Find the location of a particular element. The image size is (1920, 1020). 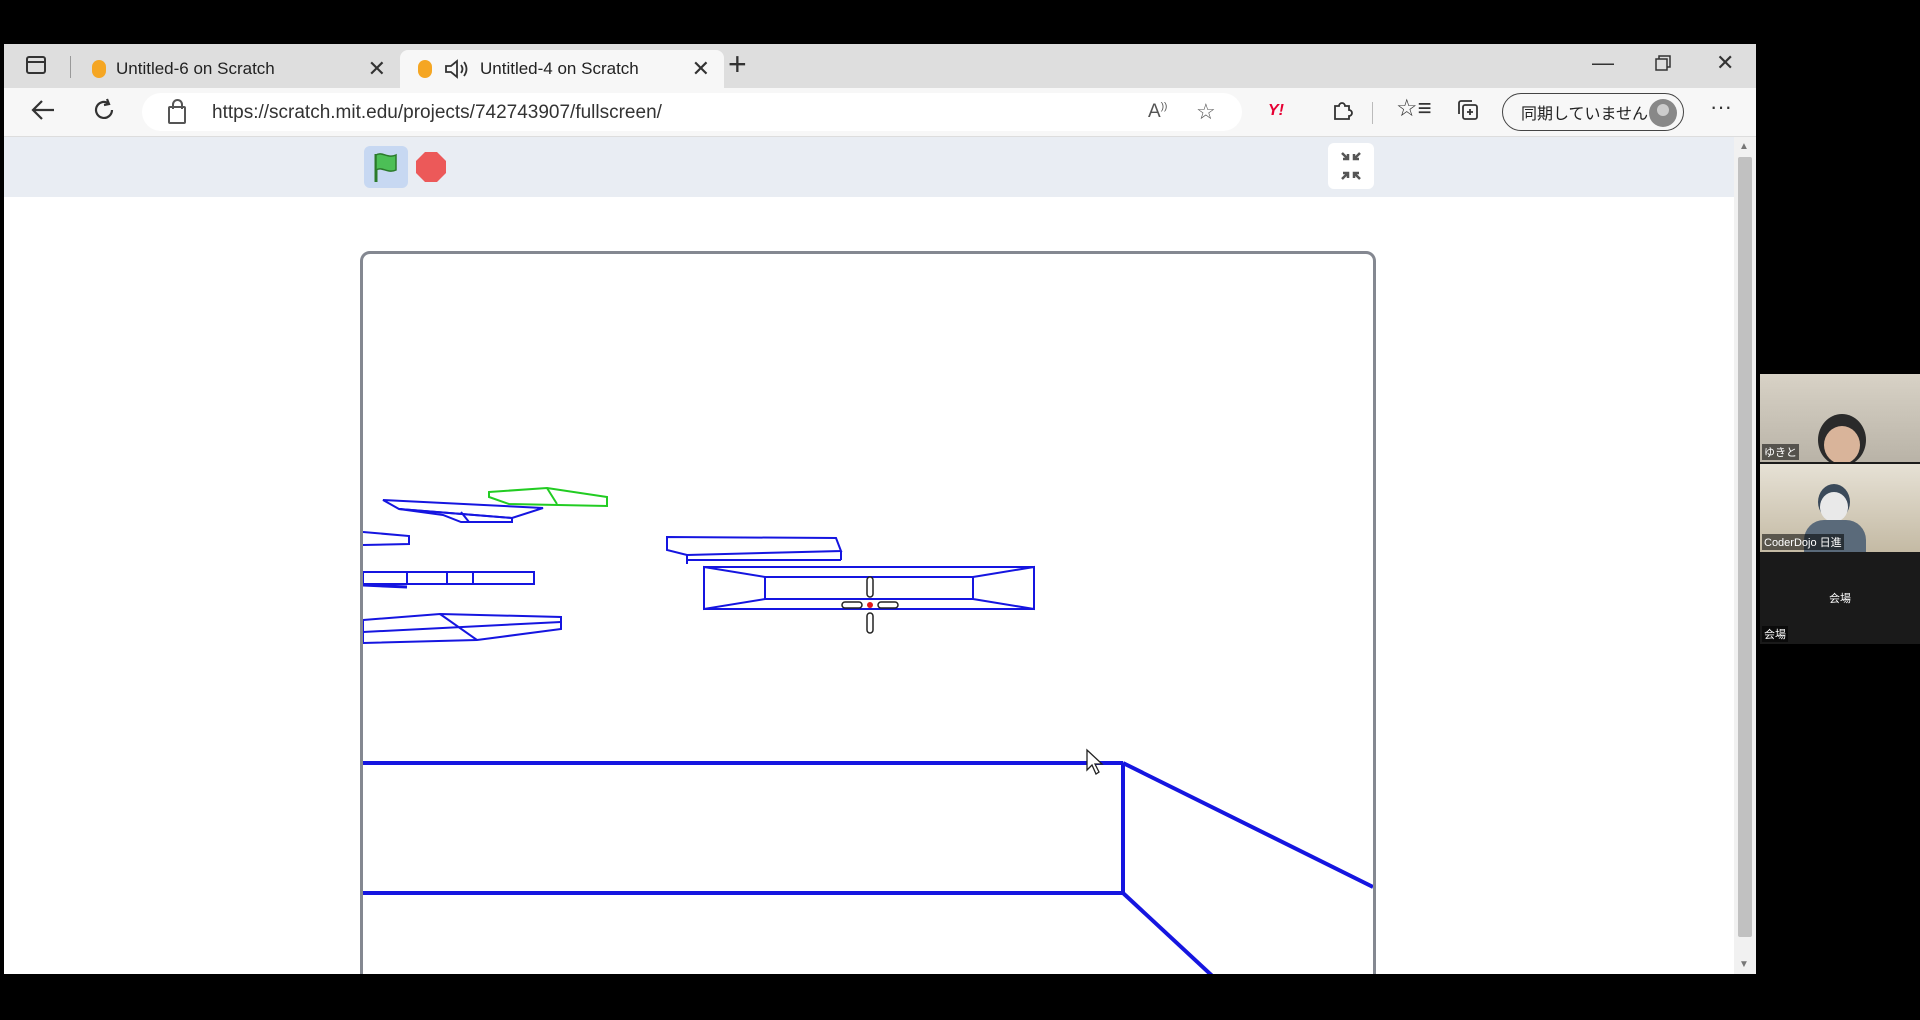

floating-platform-mid is located at coordinates (754, 549).